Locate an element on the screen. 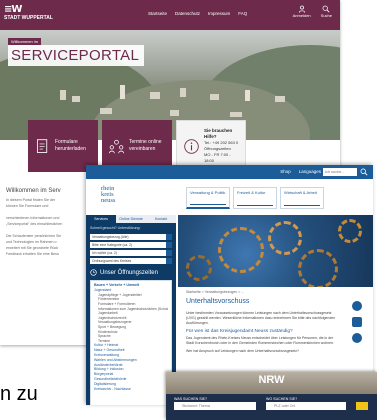  help-hours: MO - FR 7:00 - 18:00 is located at coordinates (217, 157).